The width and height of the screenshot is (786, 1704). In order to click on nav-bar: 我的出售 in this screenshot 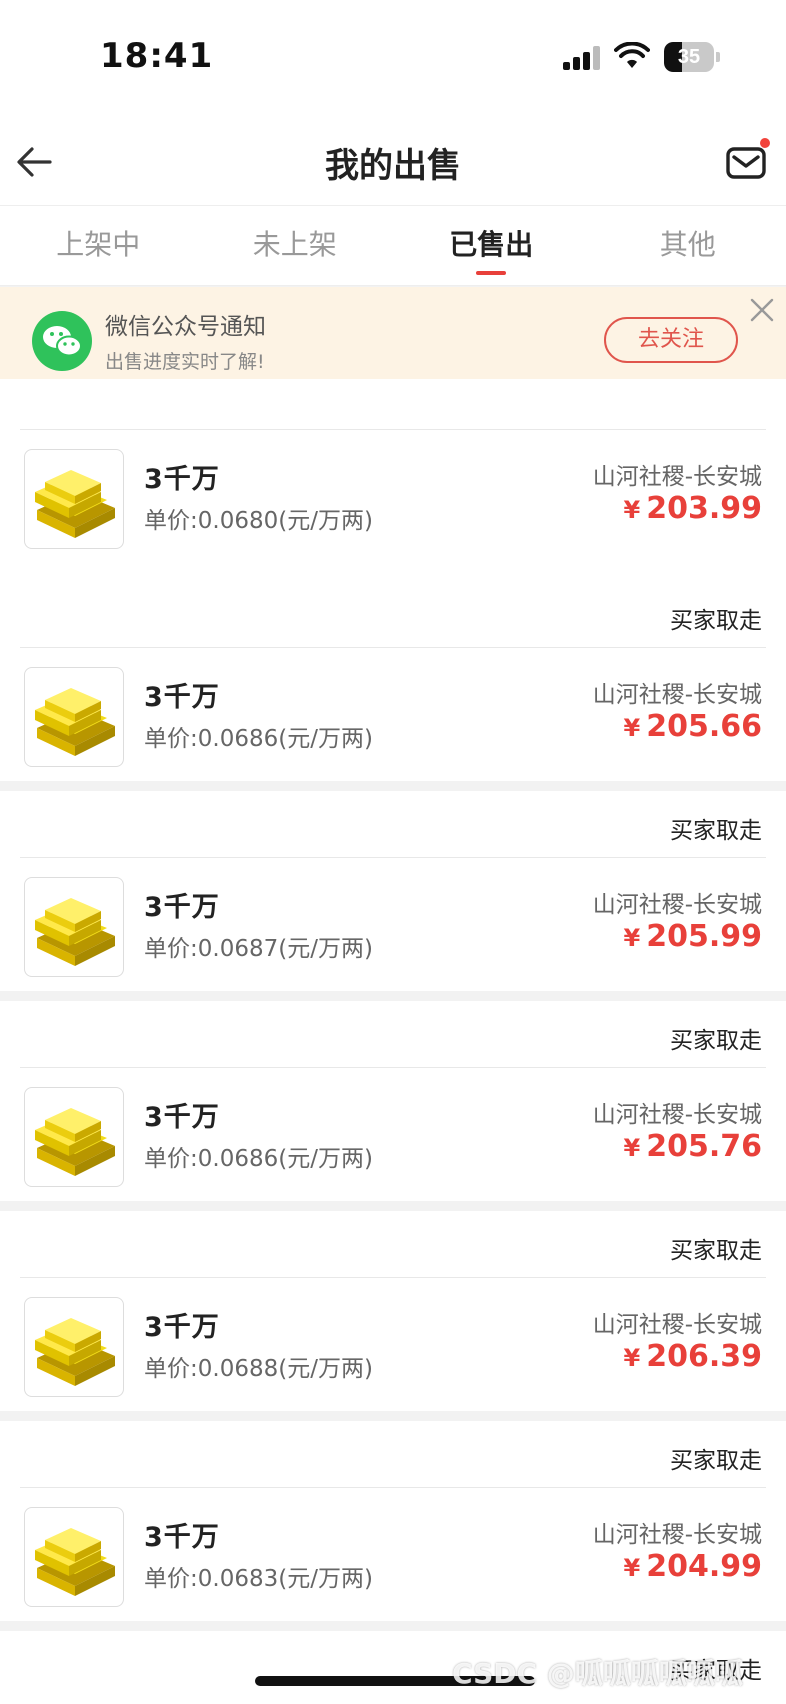, I will do `click(393, 162)`.